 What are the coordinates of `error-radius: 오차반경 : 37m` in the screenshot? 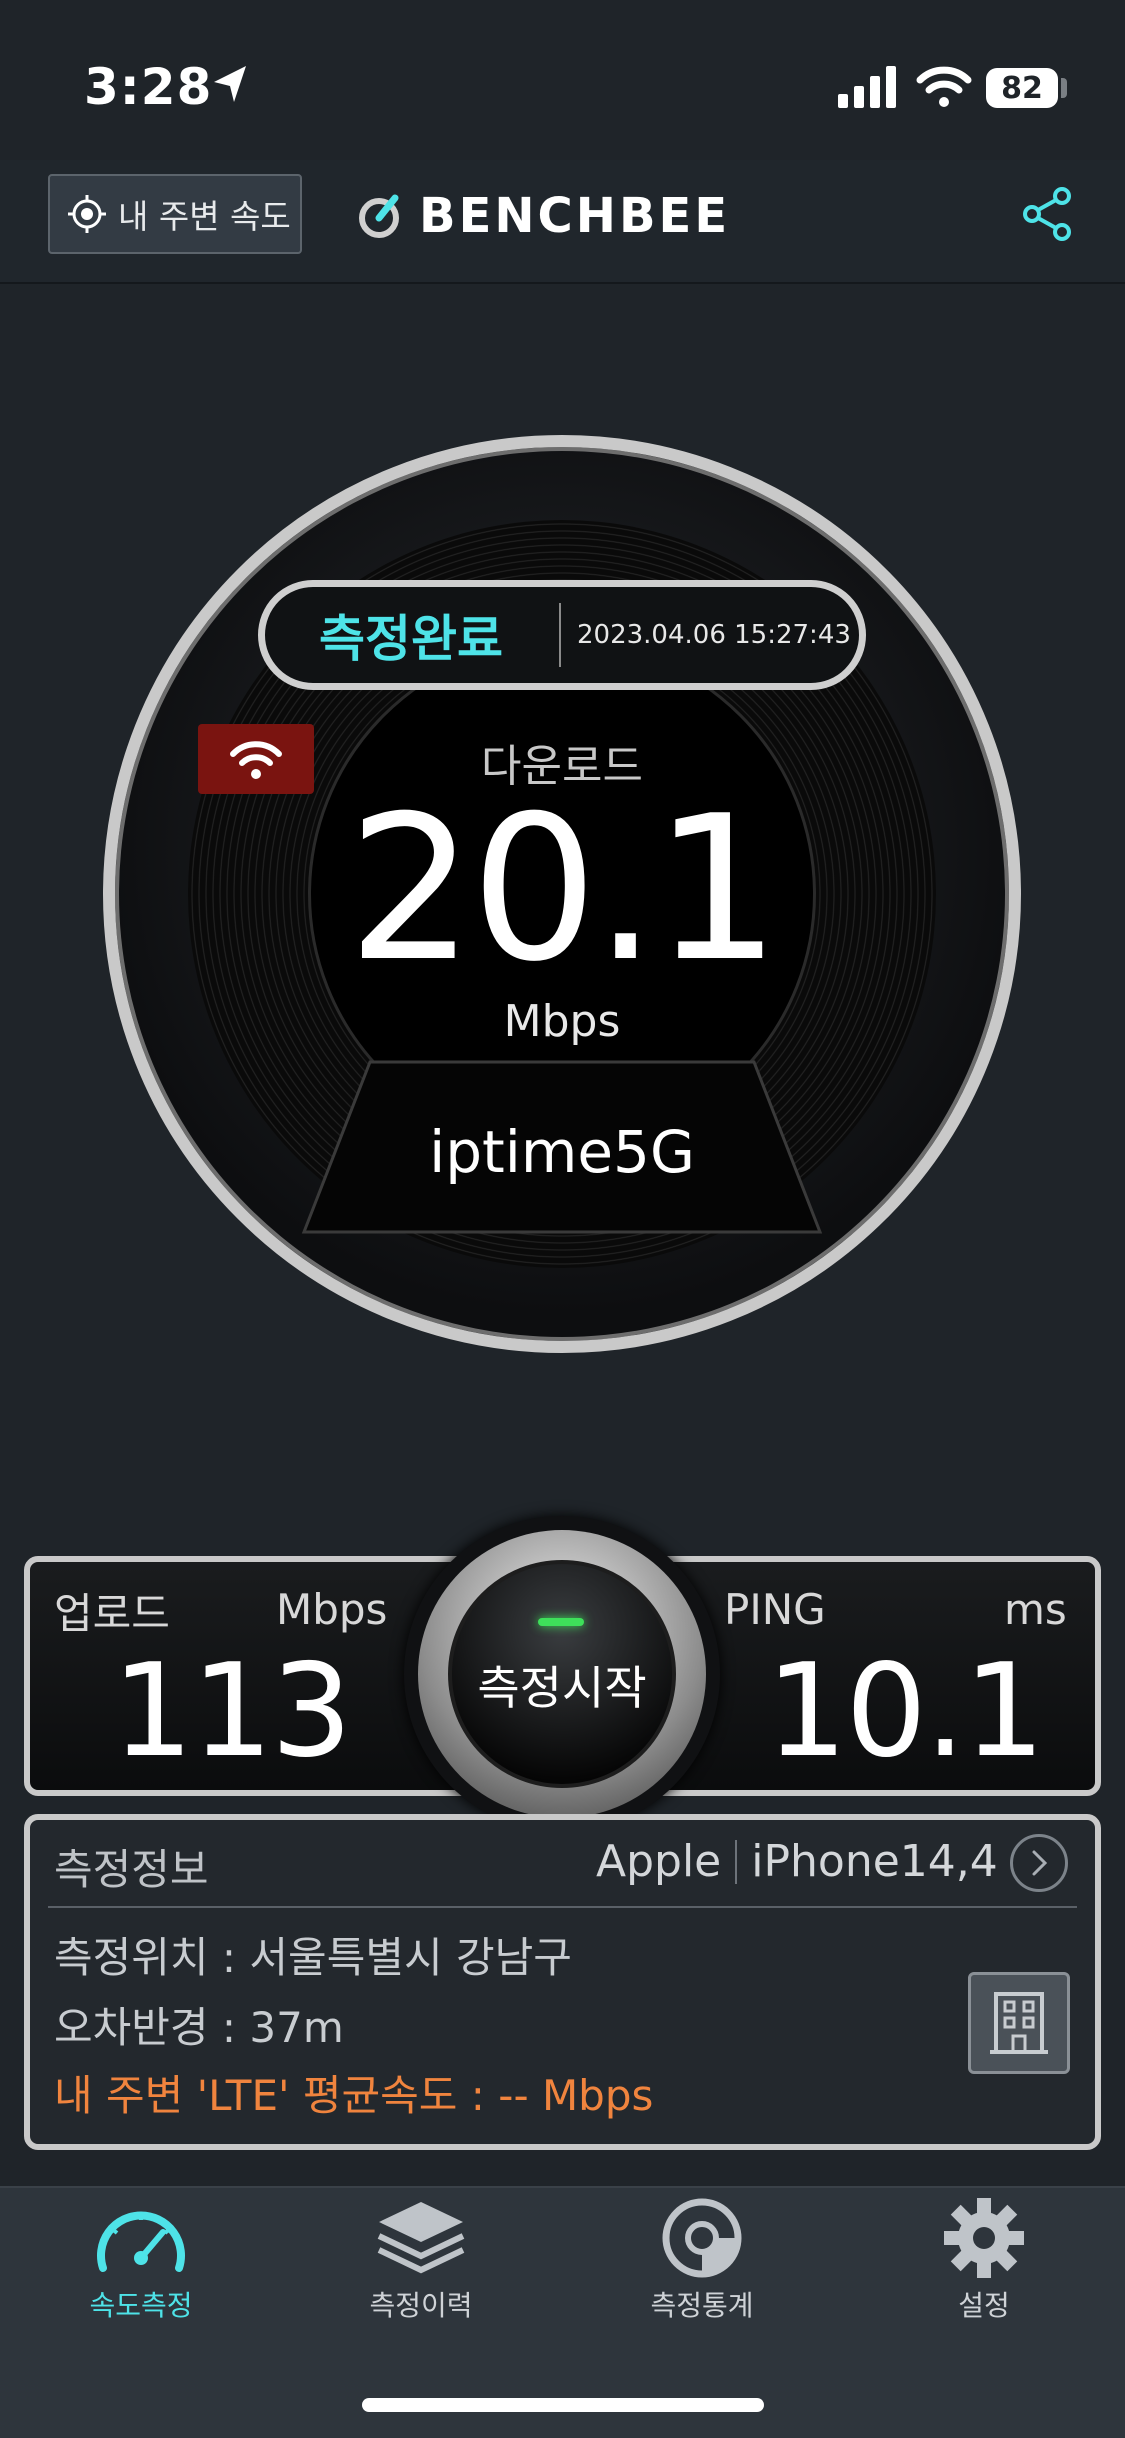 It's located at (199, 2027).